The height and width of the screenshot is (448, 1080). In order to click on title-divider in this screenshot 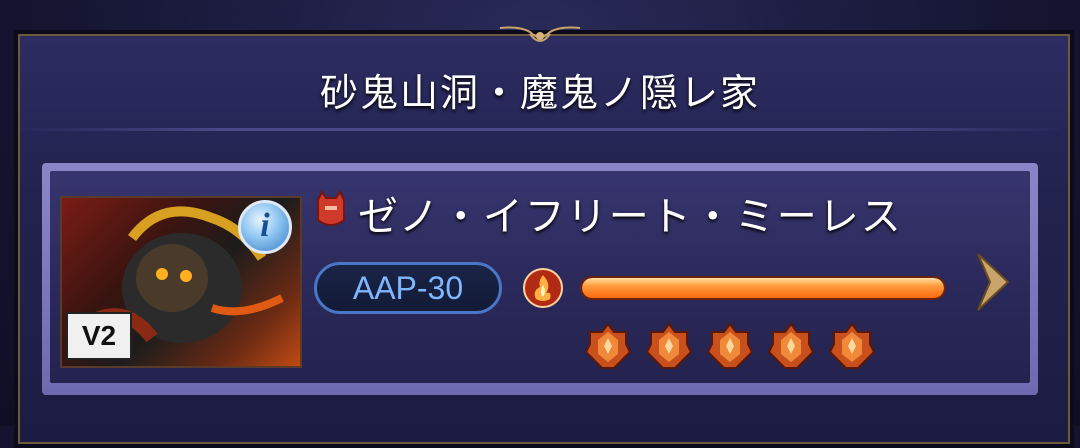, I will do `click(540, 129)`.